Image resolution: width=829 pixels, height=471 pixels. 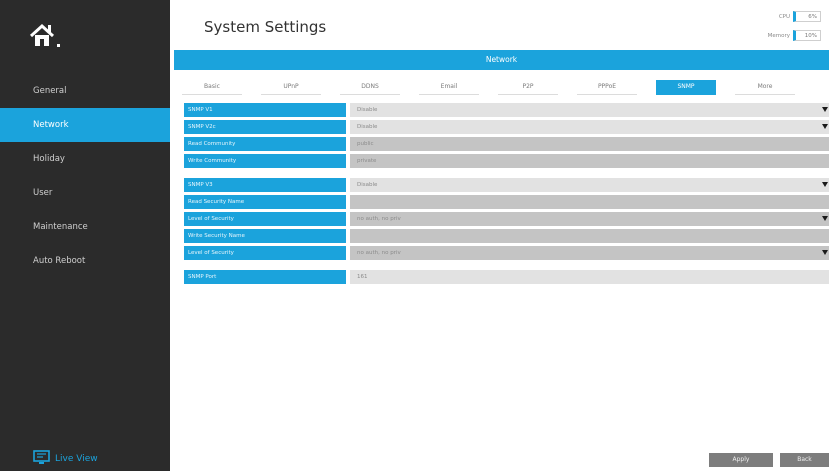 What do you see at coordinates (528, 87) in the screenshot?
I see `tab-p2p: P2P` at bounding box center [528, 87].